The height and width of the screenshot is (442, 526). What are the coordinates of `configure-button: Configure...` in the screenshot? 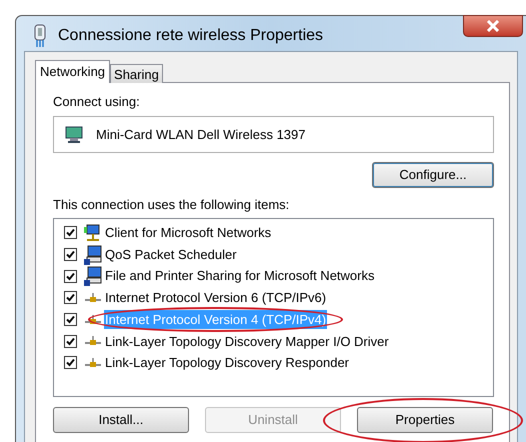 It's located at (433, 175).